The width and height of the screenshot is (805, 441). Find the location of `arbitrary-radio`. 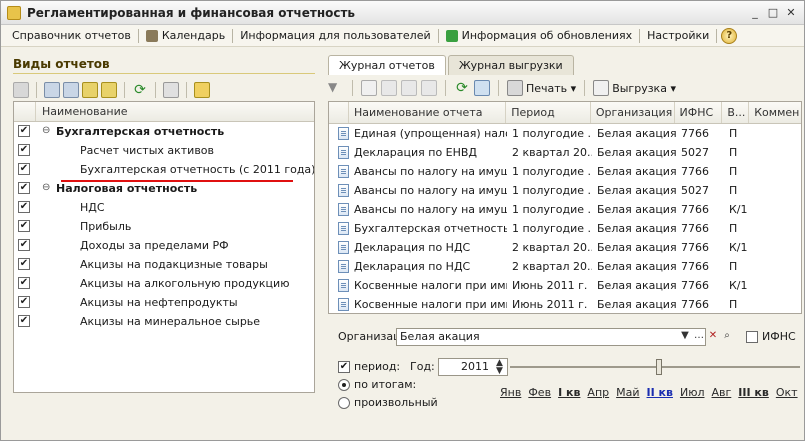

arbitrary-radio is located at coordinates (344, 403).